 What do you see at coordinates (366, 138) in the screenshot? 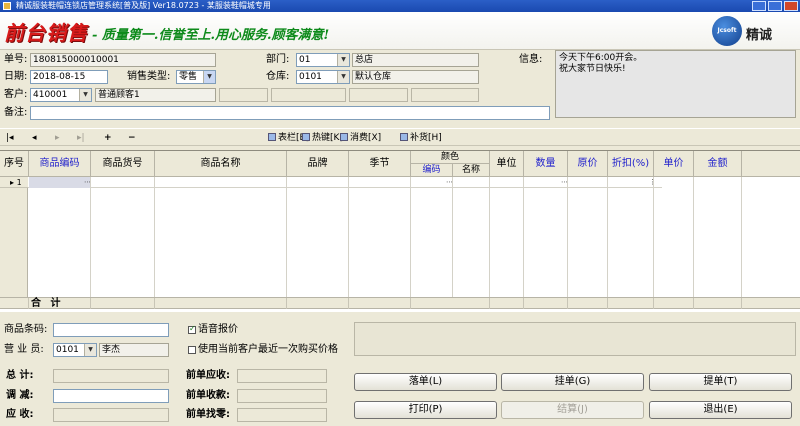
I see `consume-label: 消费[X]` at bounding box center [366, 138].